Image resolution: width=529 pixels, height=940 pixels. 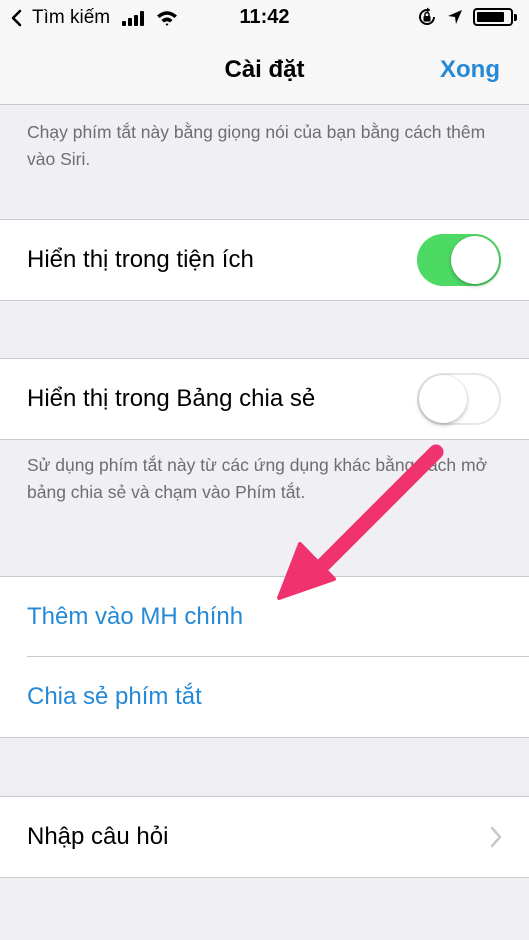 I want to click on status-bar: Tìm kiếm 11:42, so click(x=264, y=18).